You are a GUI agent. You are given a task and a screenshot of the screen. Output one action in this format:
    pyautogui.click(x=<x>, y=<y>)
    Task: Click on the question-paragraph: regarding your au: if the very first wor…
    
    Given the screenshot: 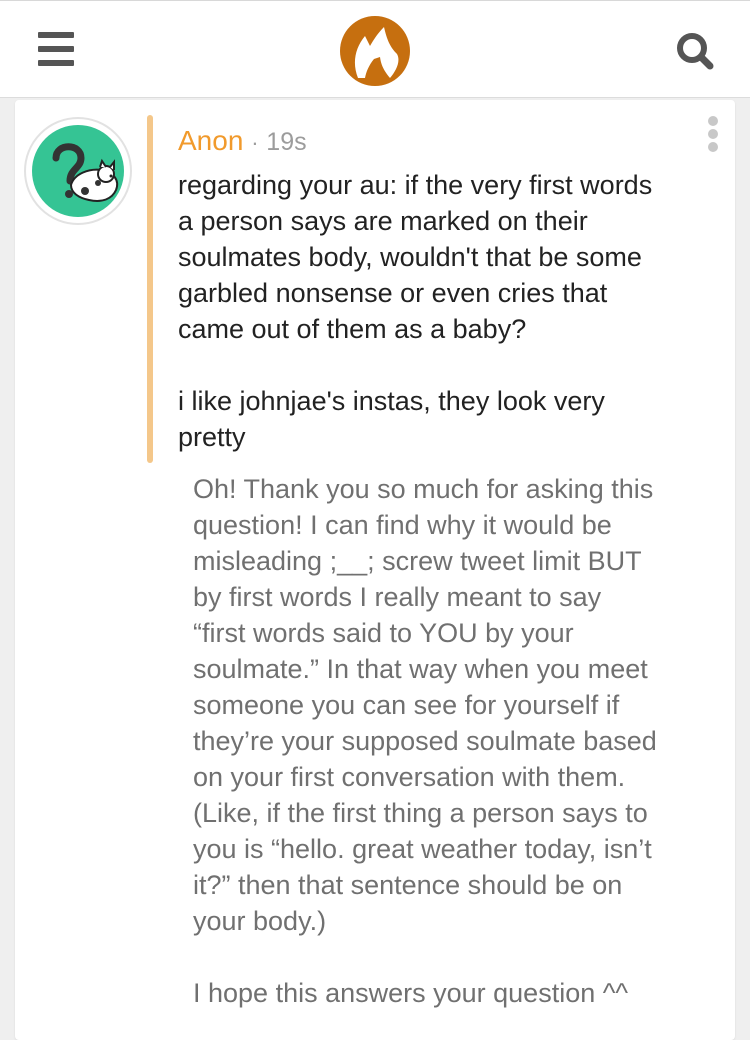 What is the action you would take?
    pyautogui.click(x=415, y=257)
    